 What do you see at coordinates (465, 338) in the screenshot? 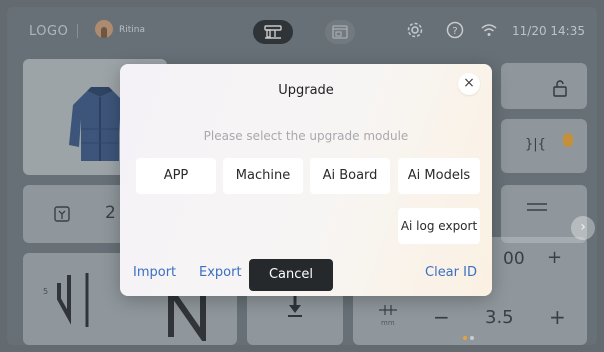
I see `page-indicator-active` at bounding box center [465, 338].